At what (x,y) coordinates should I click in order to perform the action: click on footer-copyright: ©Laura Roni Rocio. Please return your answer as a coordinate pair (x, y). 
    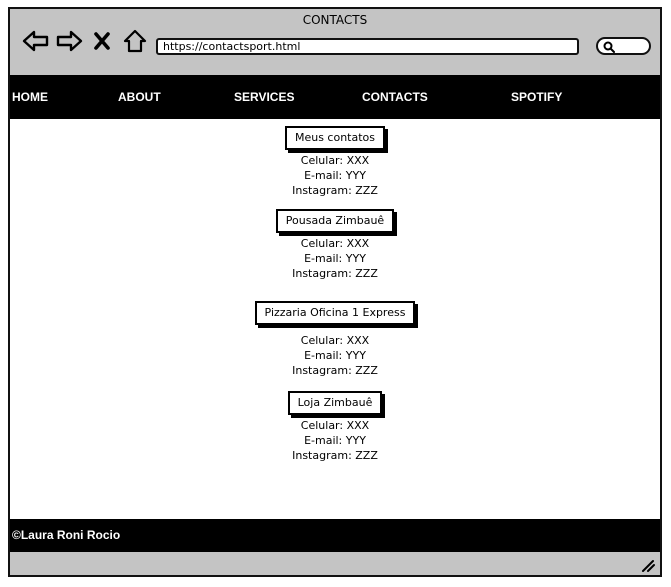
    Looking at the image, I should click on (66, 535).